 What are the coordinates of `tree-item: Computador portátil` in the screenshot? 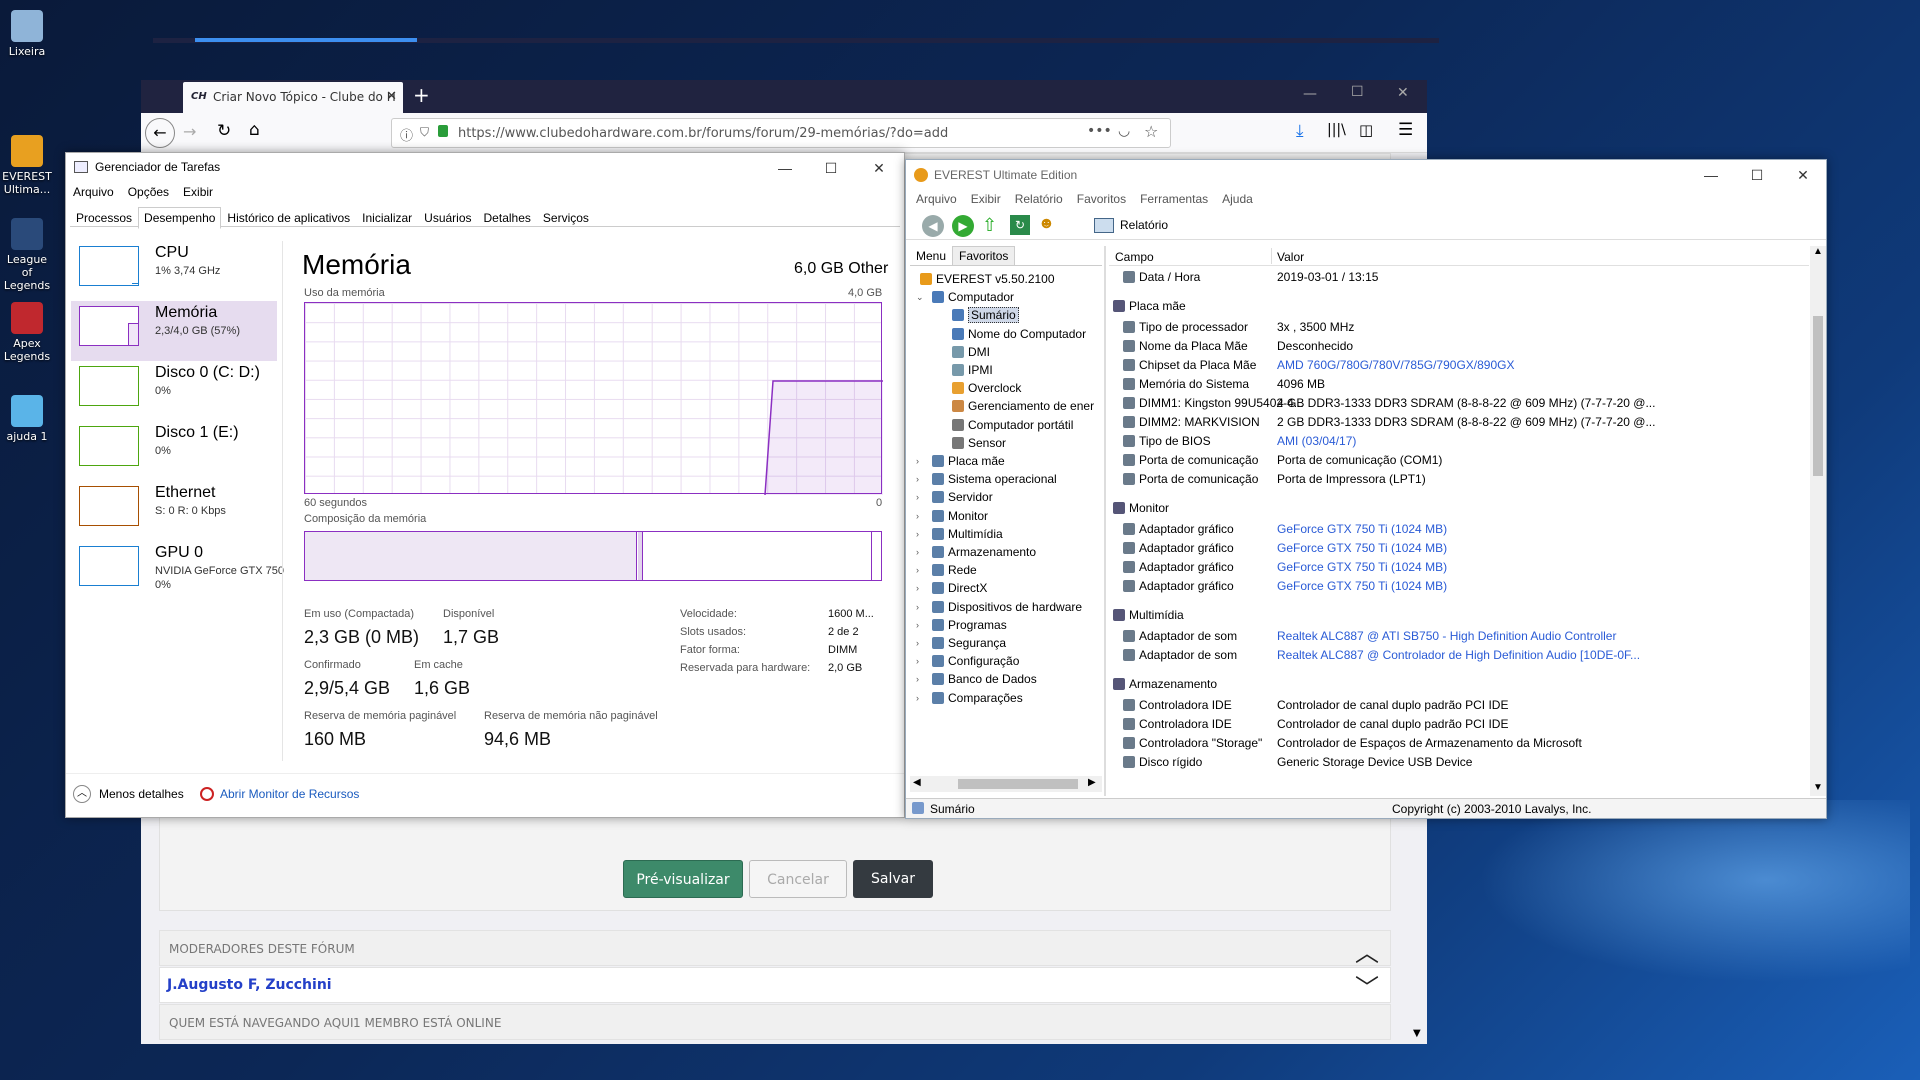 It's located at (1012, 425).